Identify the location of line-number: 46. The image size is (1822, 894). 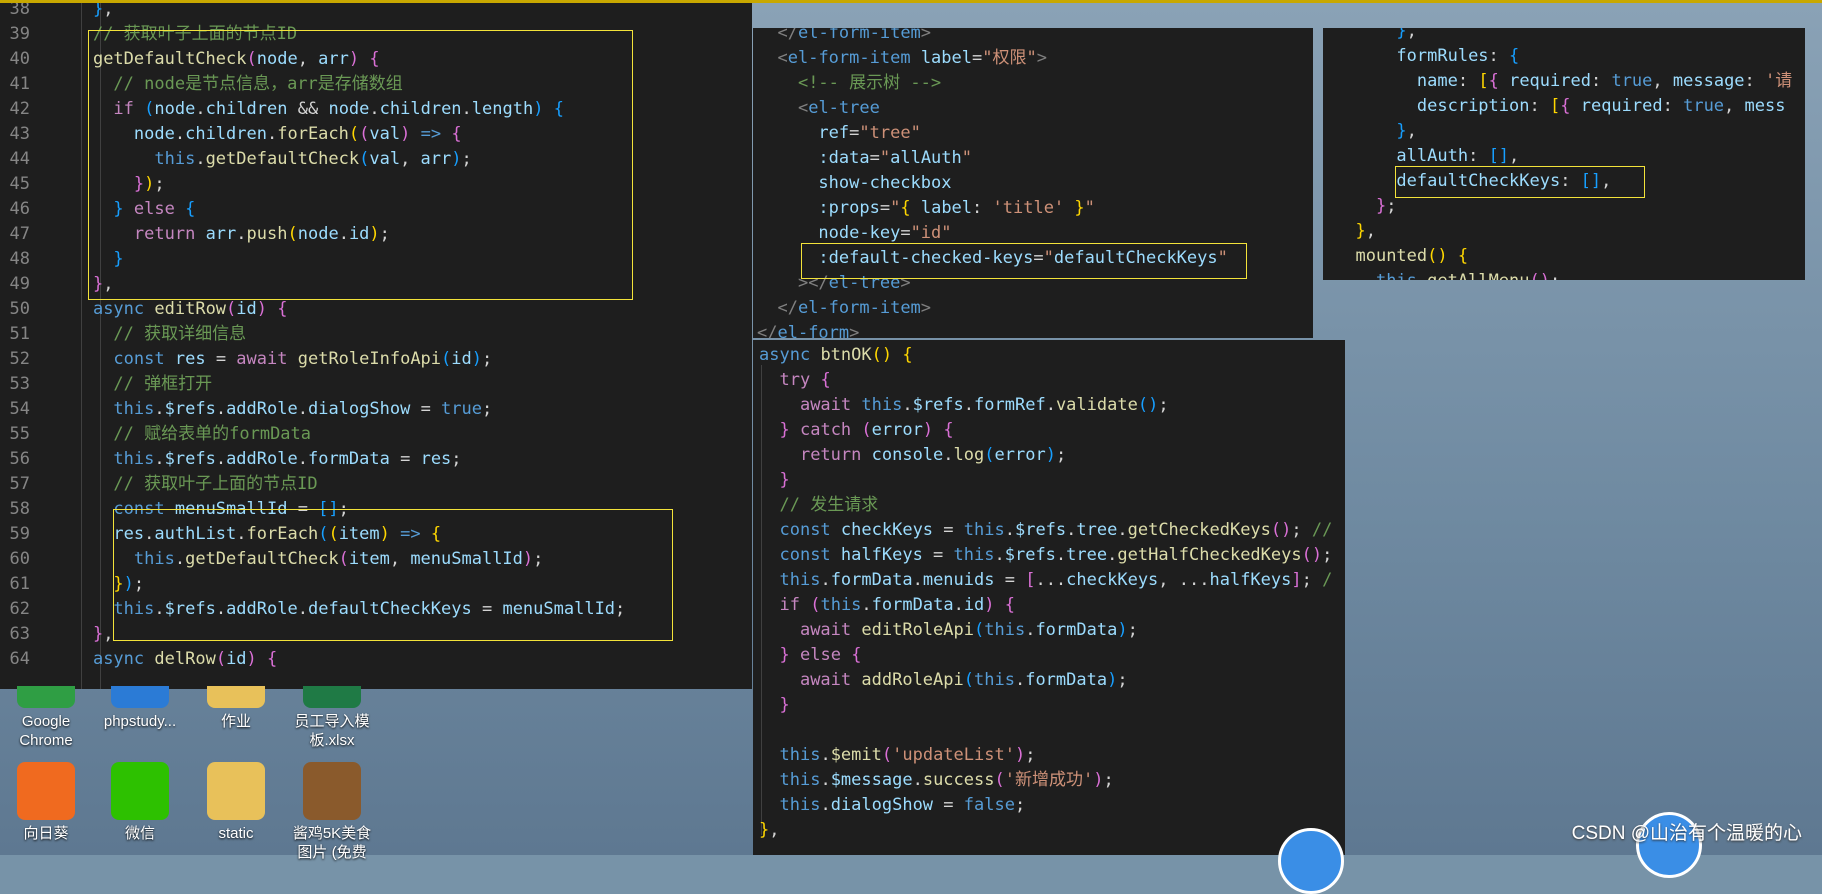
(19, 209).